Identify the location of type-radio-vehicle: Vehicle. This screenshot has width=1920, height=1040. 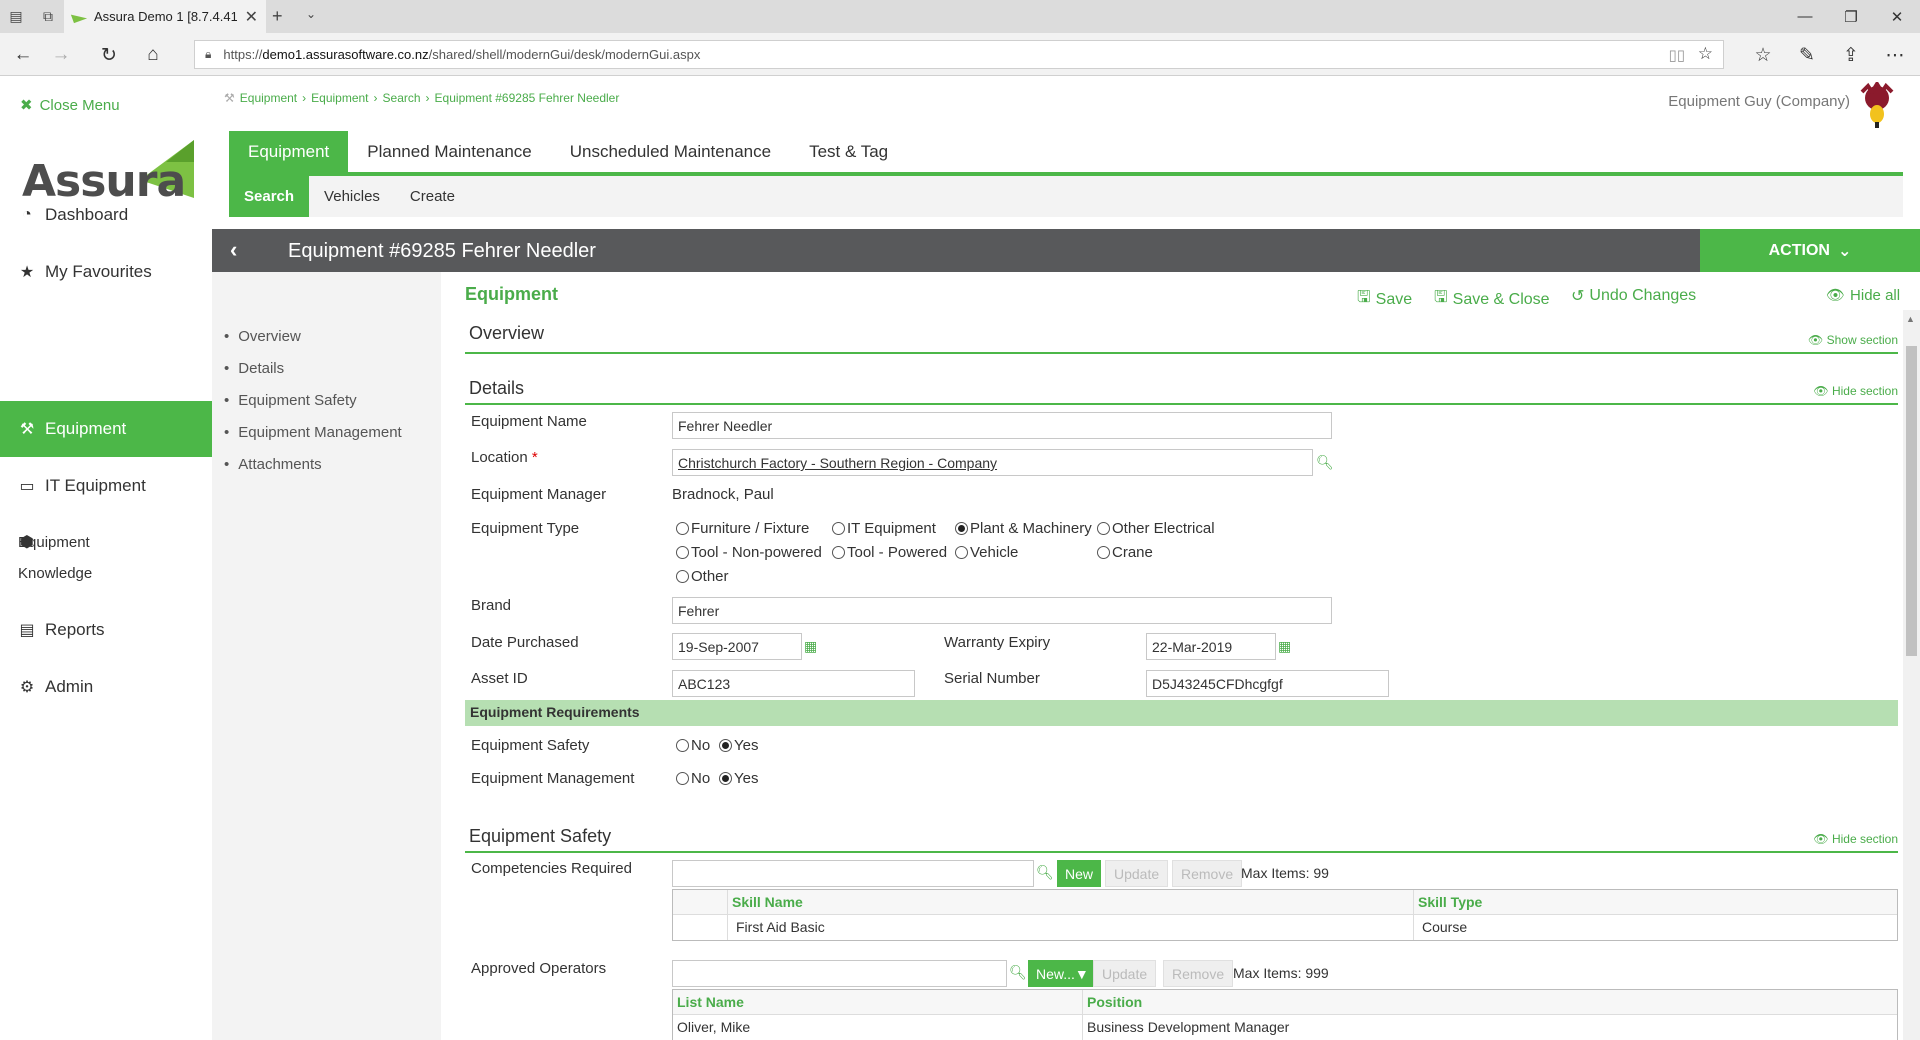
(986, 552).